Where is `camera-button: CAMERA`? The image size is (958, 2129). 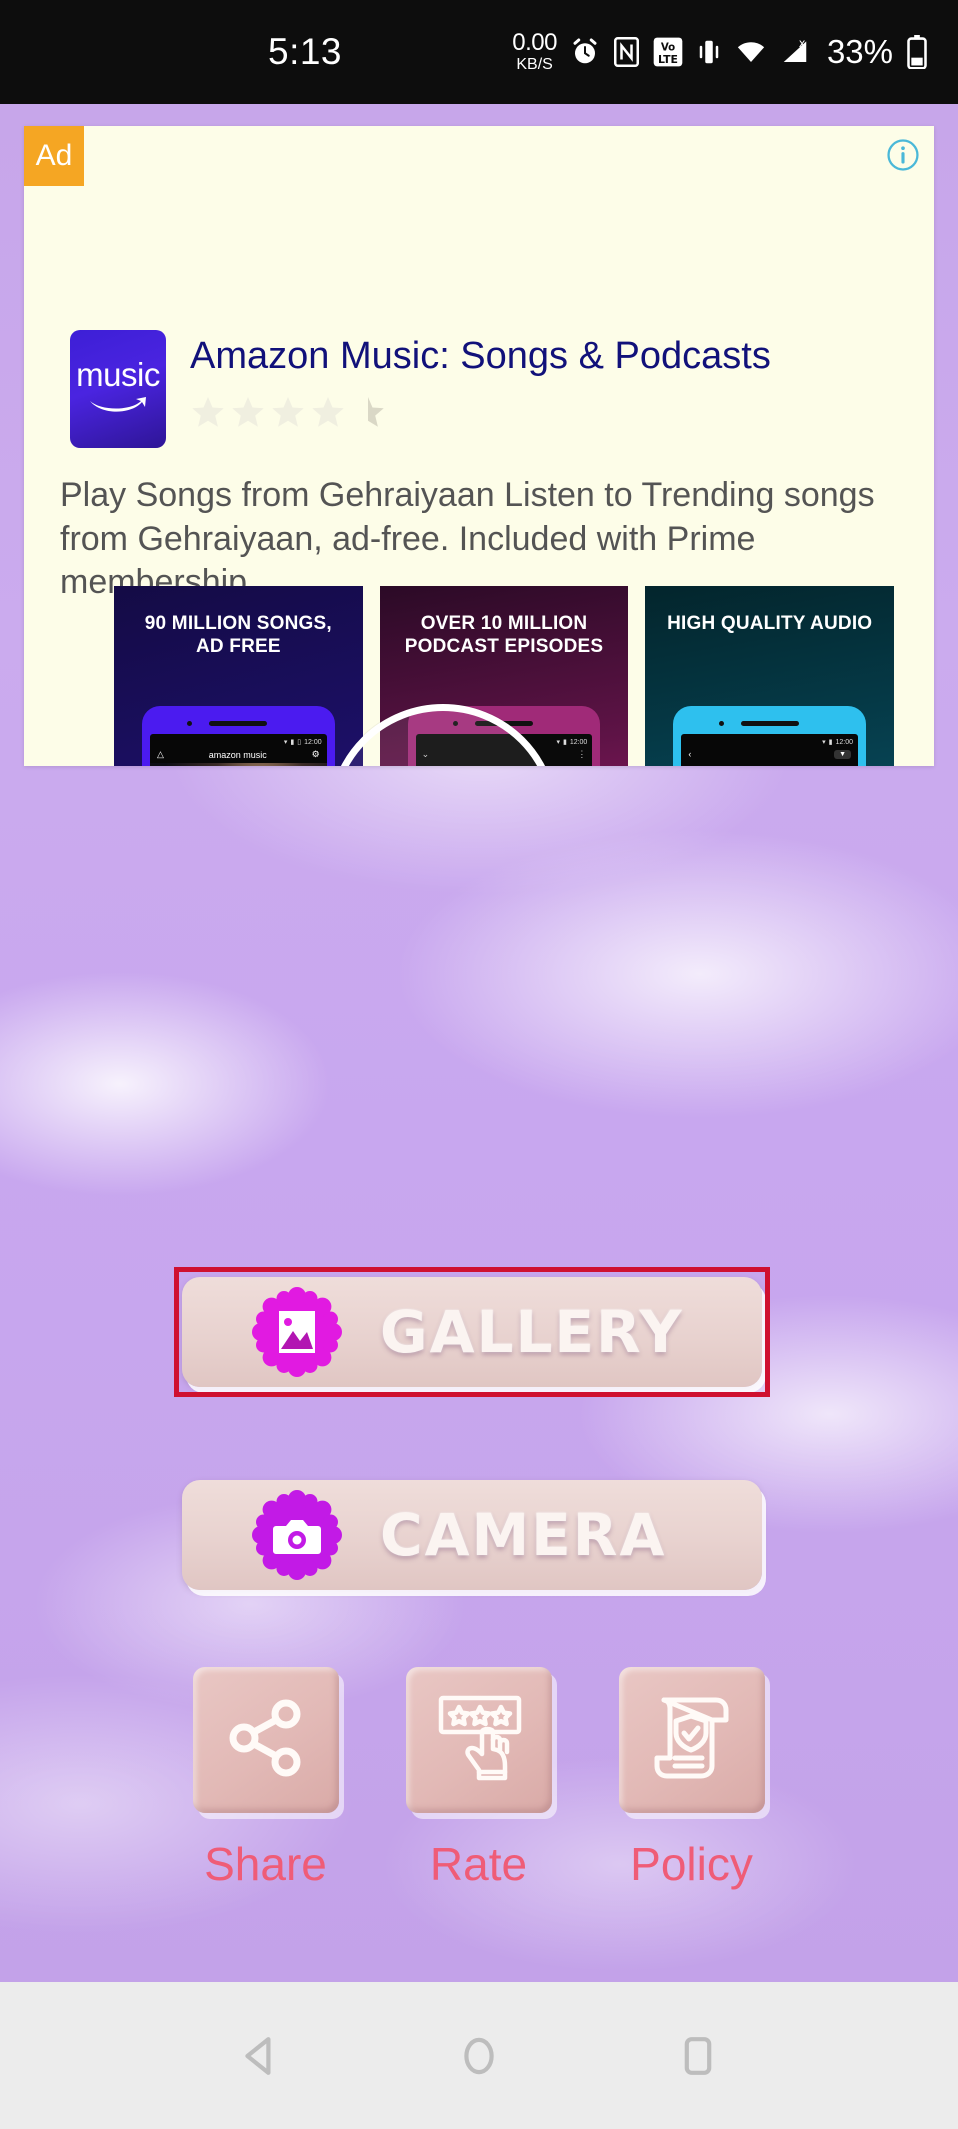
camera-button: CAMERA is located at coordinates (472, 1535).